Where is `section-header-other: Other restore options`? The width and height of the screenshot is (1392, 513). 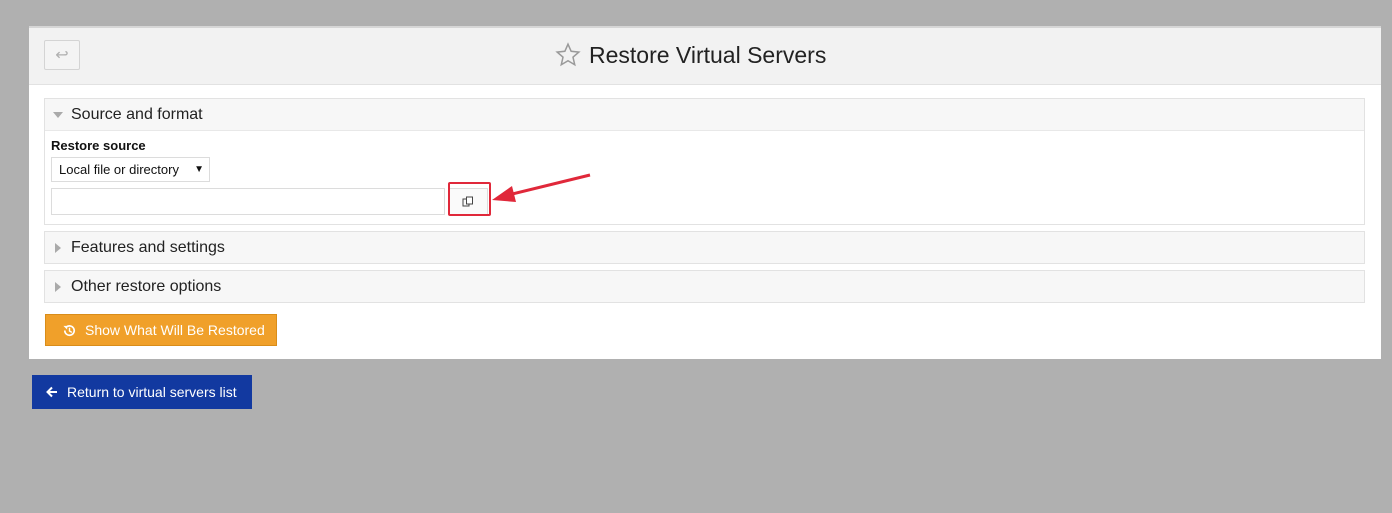
section-header-other: Other restore options is located at coordinates (704, 286).